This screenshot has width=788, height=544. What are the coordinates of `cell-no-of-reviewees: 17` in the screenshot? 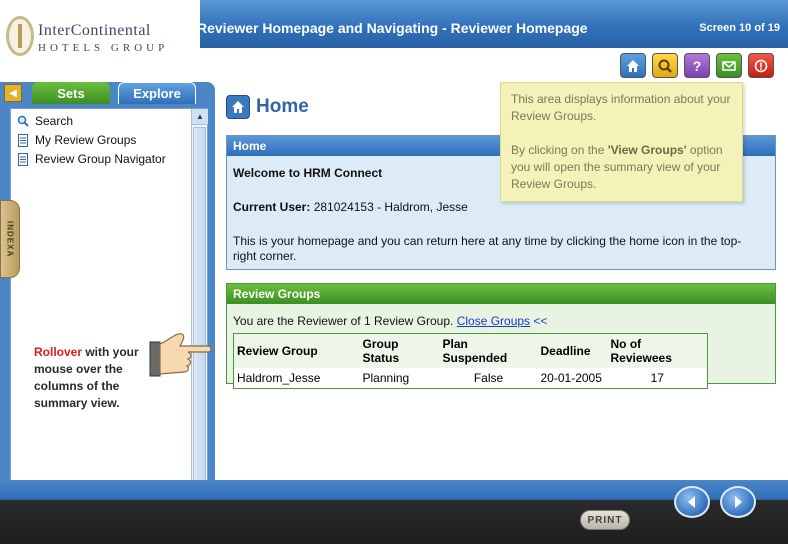 It's located at (657, 377).